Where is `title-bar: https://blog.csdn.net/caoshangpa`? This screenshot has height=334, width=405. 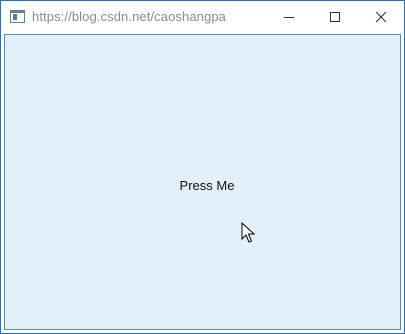 title-bar: https://blog.csdn.net/caoshangpa is located at coordinates (202, 17).